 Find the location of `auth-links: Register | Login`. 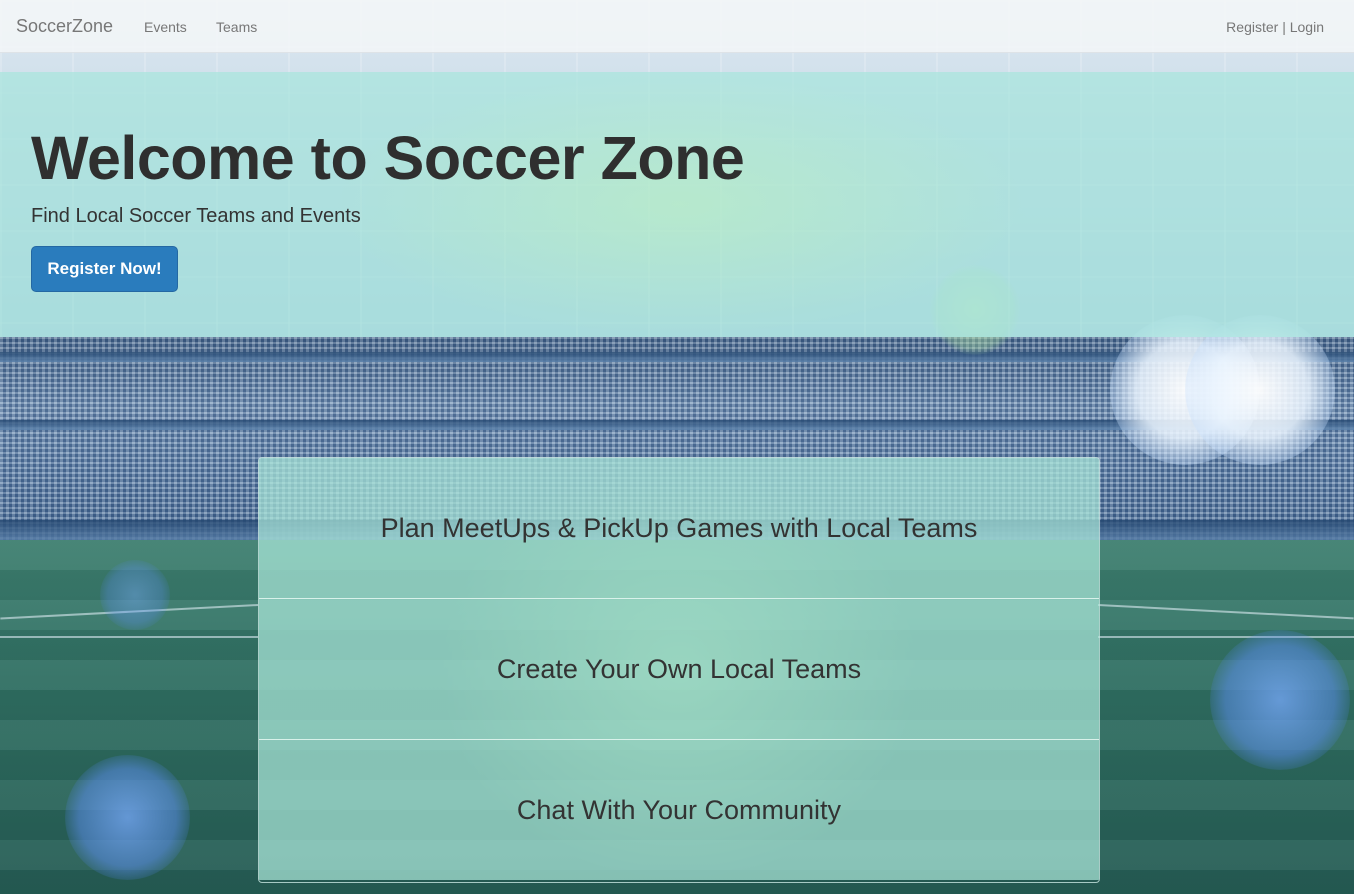

auth-links: Register | Login is located at coordinates (1275, 27).